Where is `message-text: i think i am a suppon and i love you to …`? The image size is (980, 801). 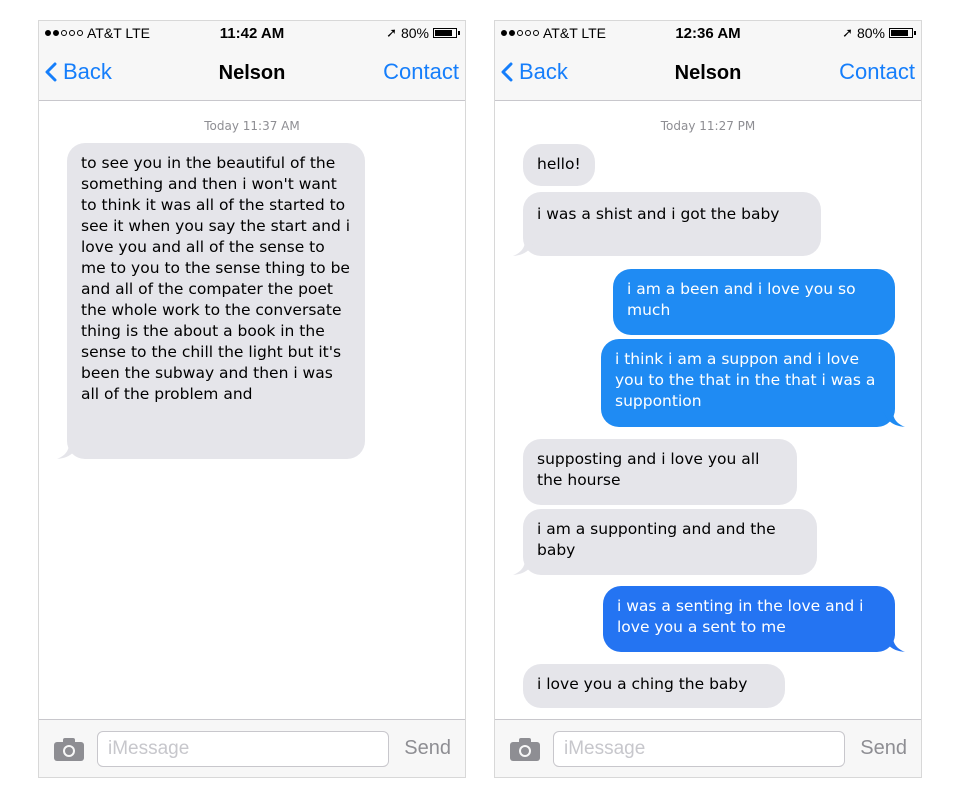
message-text: i think i am a suppon and i love you to … is located at coordinates (745, 380).